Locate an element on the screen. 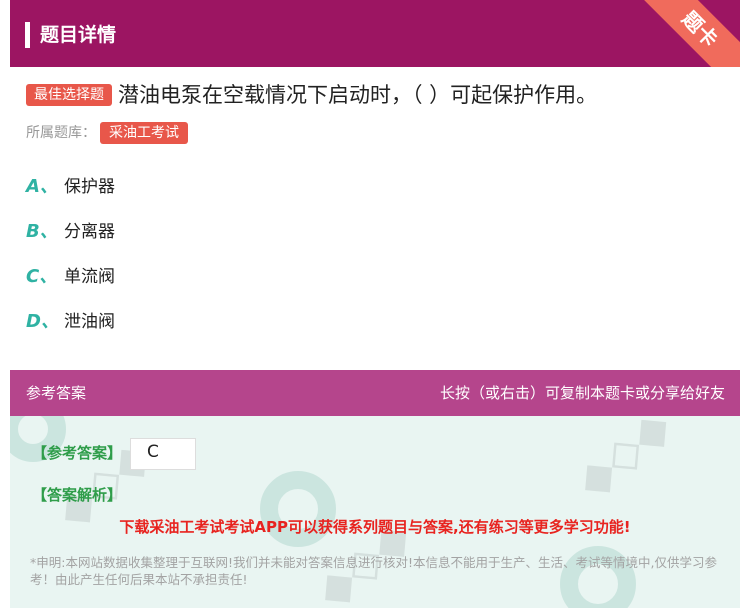 Image resolution: width=750 pixels, height=608 pixels. option-letter: D、 is located at coordinates (42, 321).